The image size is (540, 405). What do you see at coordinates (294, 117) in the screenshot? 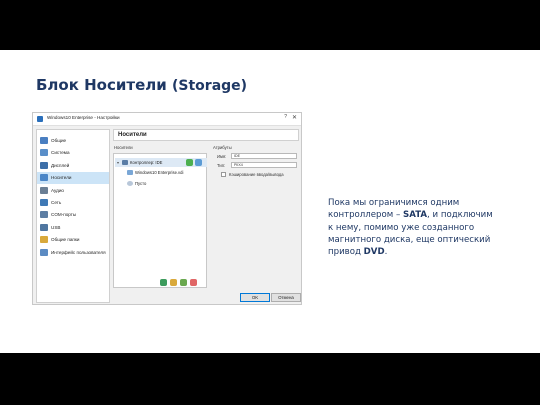
I see `close-button: ✕` at bounding box center [294, 117].